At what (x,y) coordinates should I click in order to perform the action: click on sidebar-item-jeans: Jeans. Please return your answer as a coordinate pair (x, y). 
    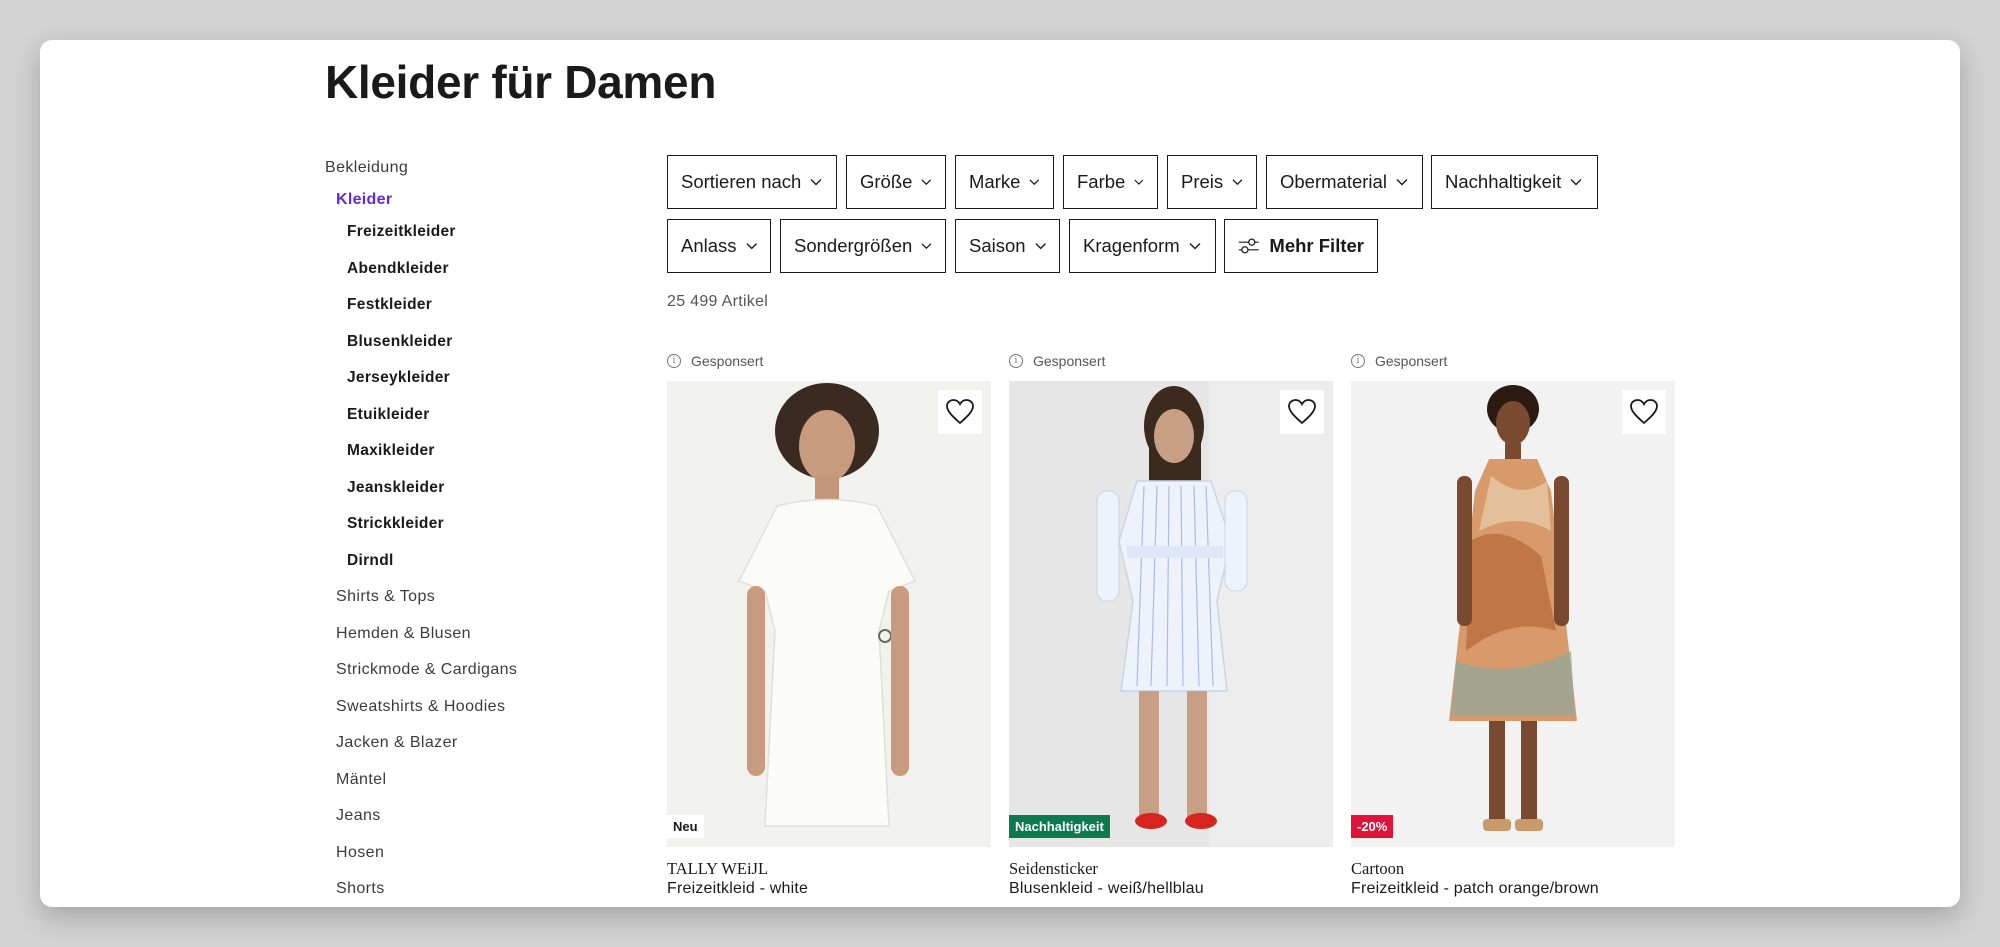
    Looking at the image, I should click on (358, 816).